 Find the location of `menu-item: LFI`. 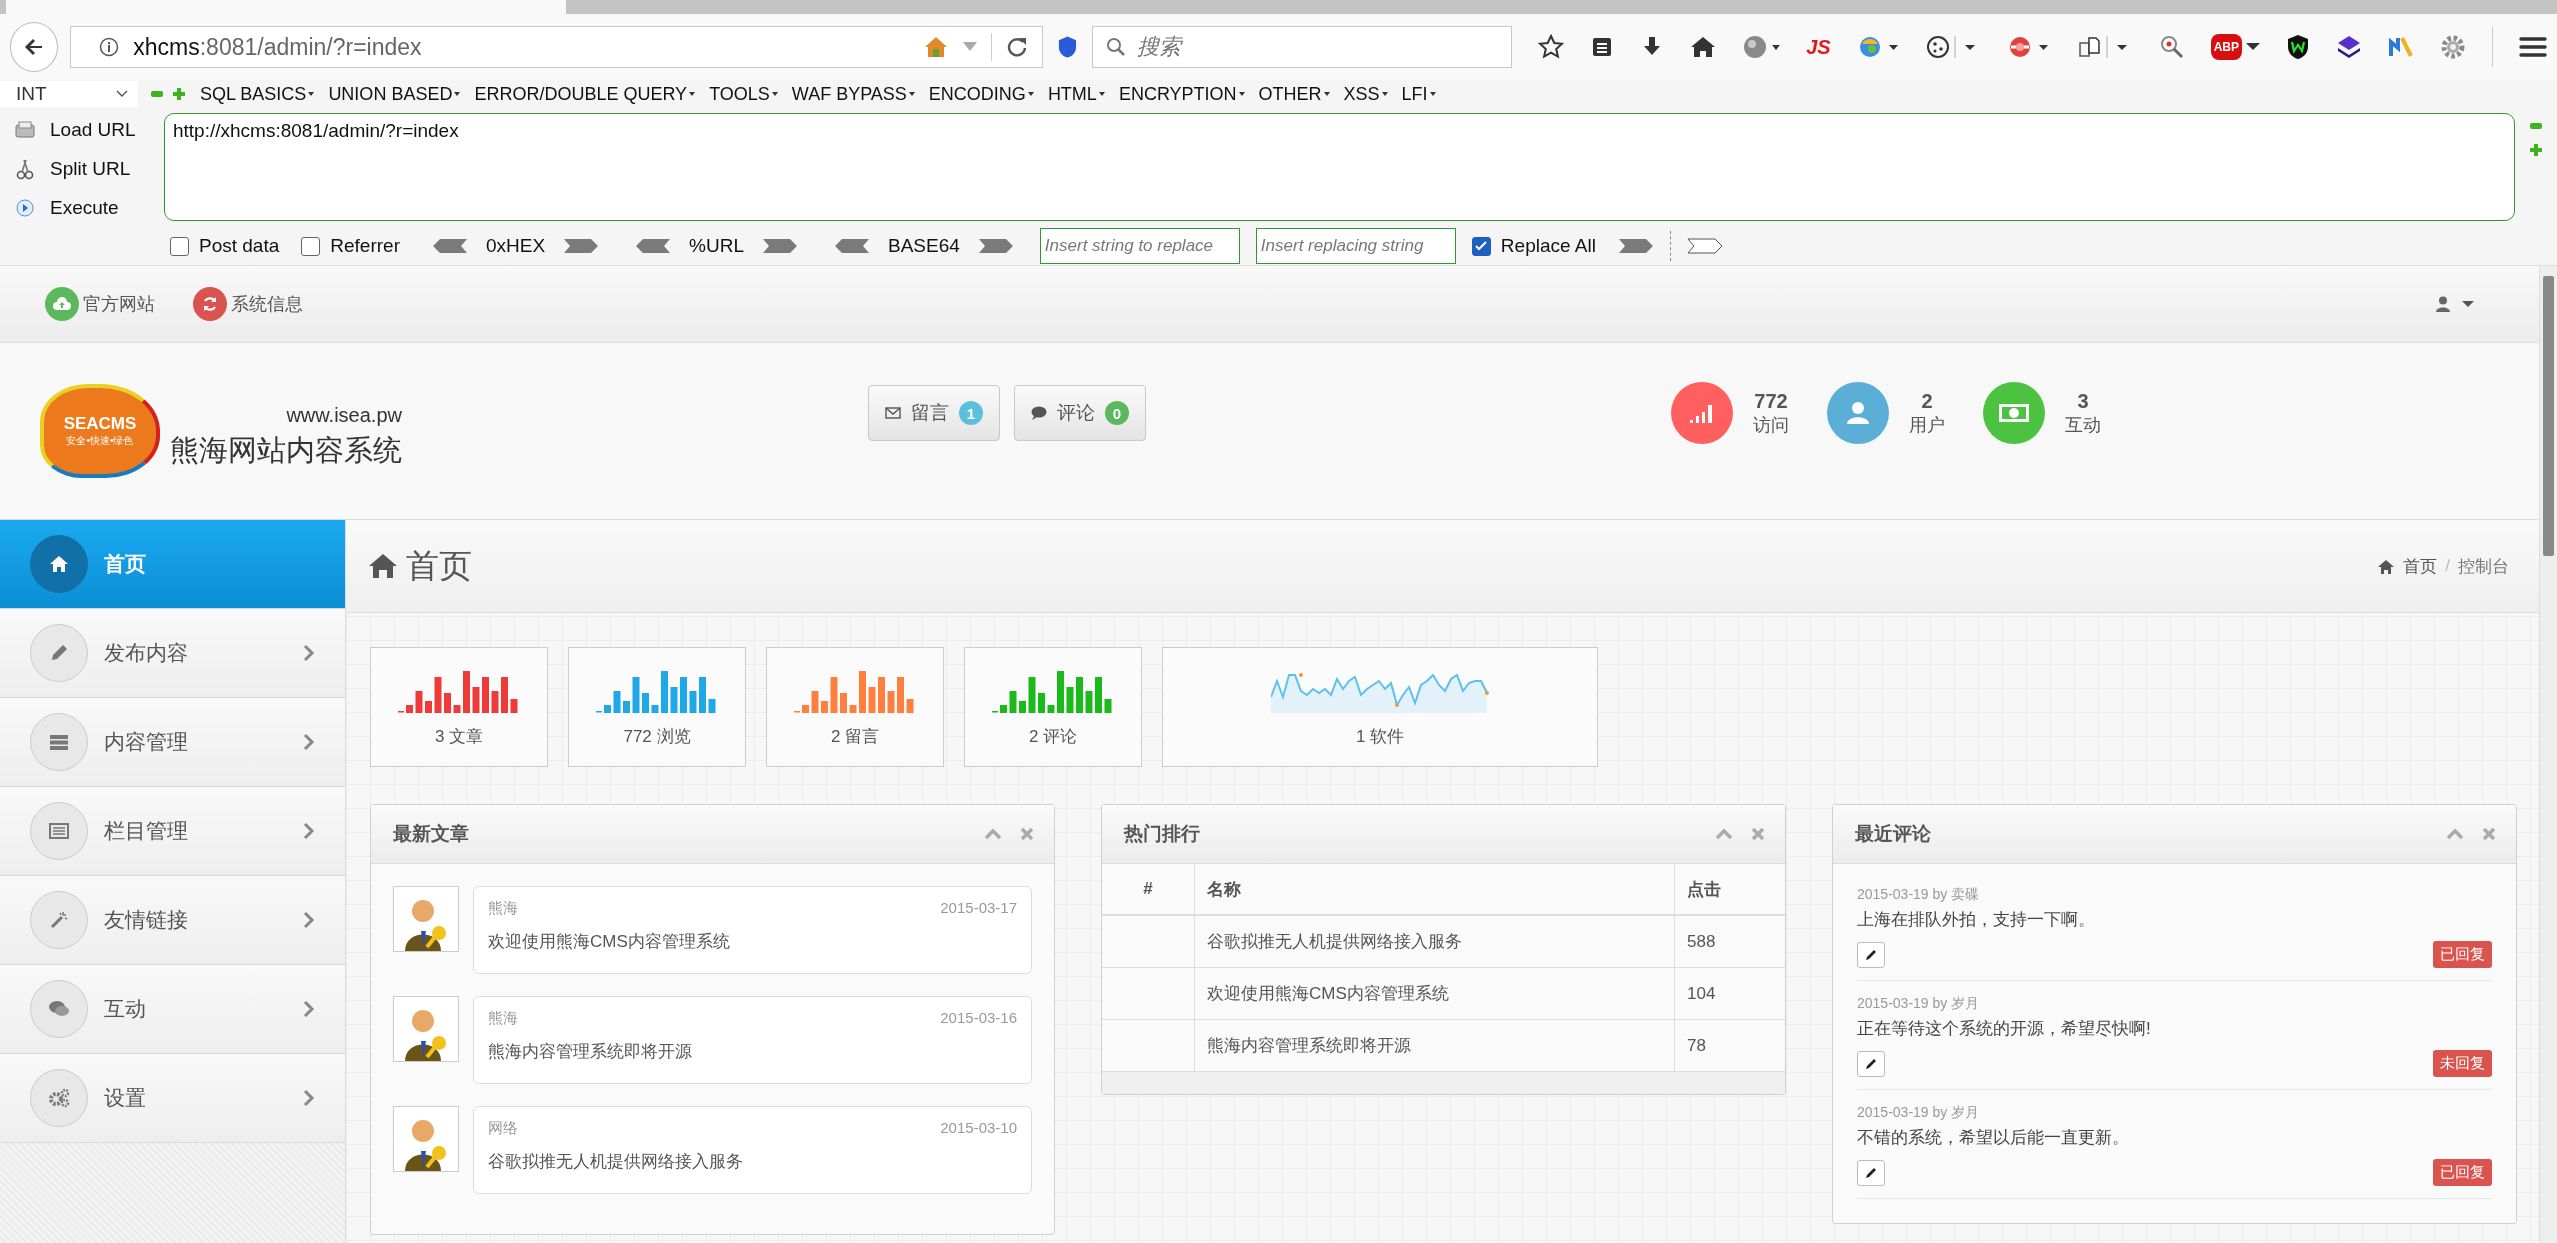

menu-item: LFI is located at coordinates (1418, 94).